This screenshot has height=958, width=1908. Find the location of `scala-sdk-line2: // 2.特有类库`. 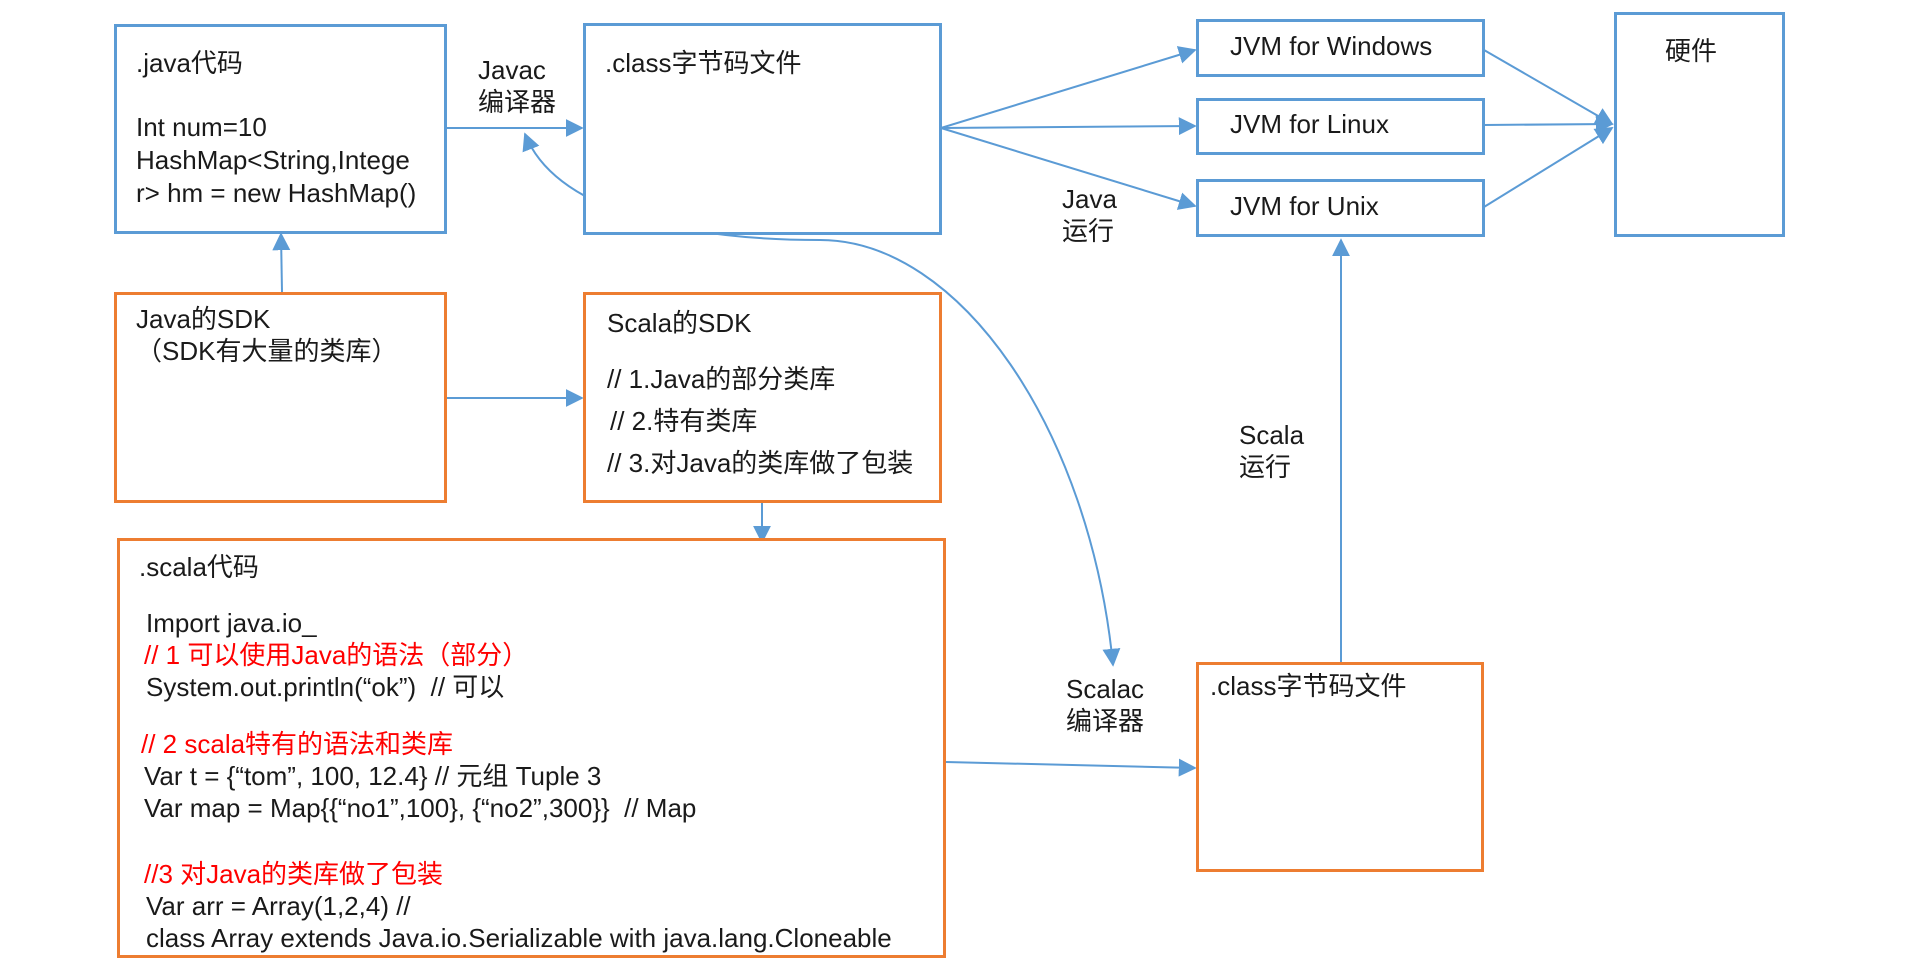

scala-sdk-line2: // 2.特有类库 is located at coordinates (684, 421).